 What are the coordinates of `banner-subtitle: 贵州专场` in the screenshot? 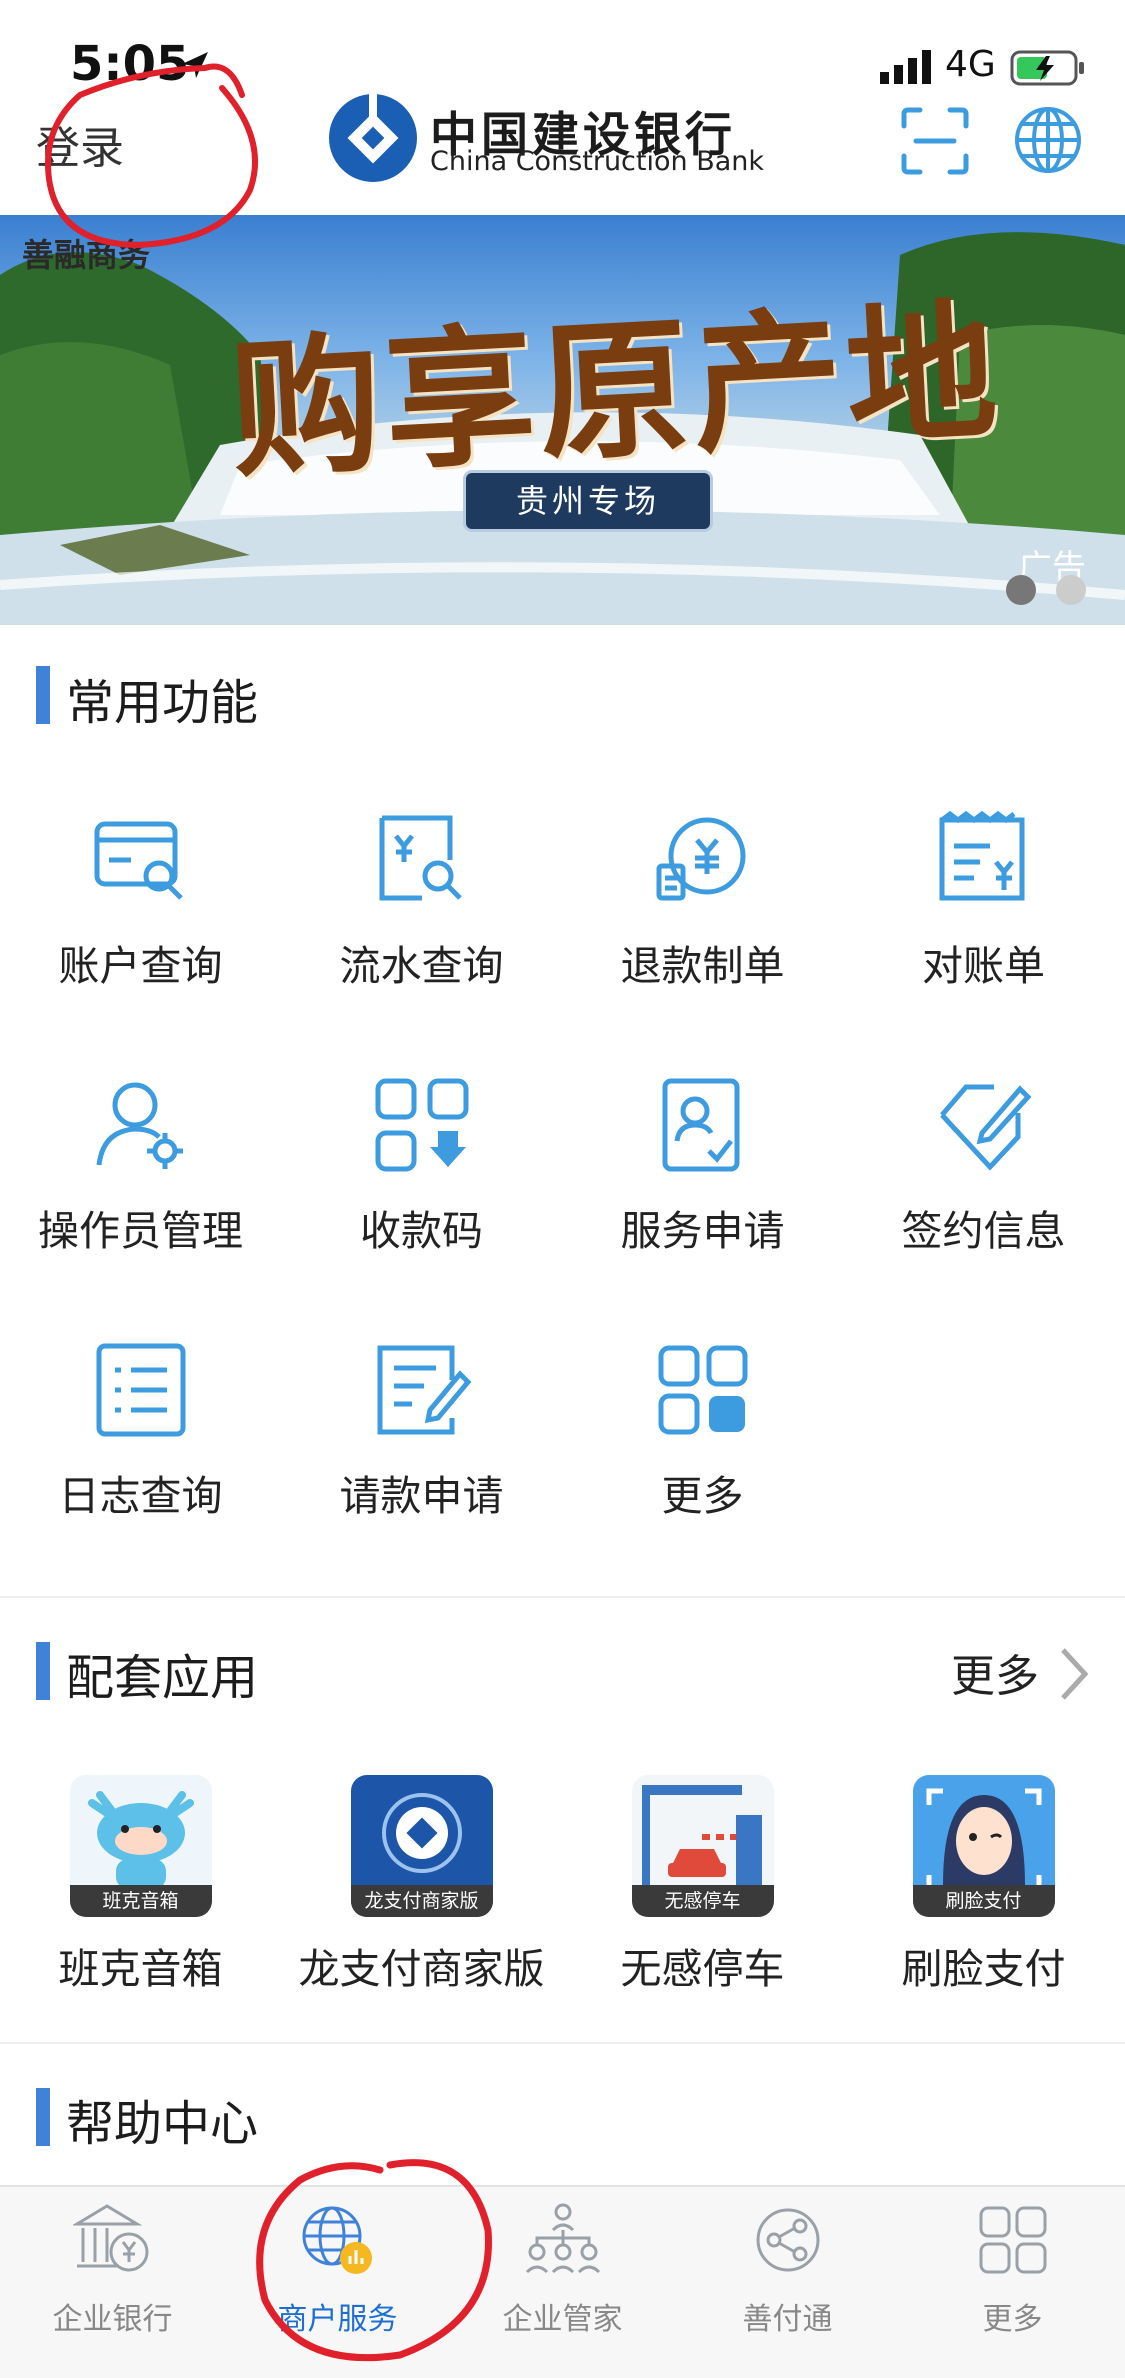 It's located at (588, 501).